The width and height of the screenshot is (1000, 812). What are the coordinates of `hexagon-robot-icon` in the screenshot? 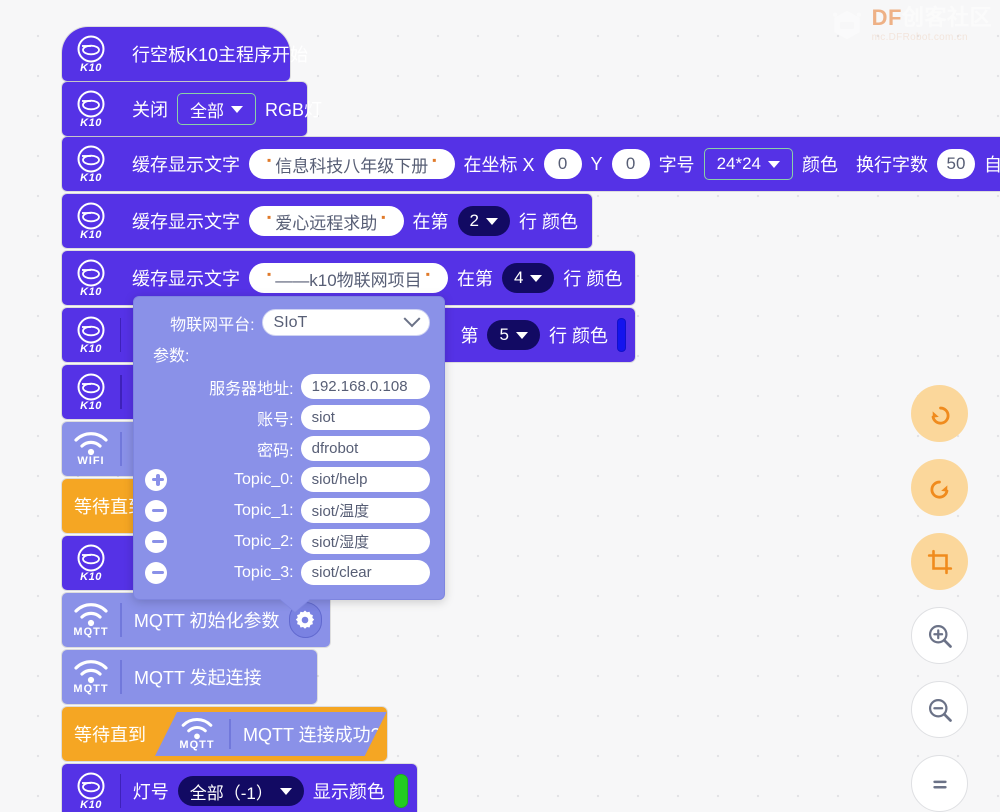 It's located at (846, 25).